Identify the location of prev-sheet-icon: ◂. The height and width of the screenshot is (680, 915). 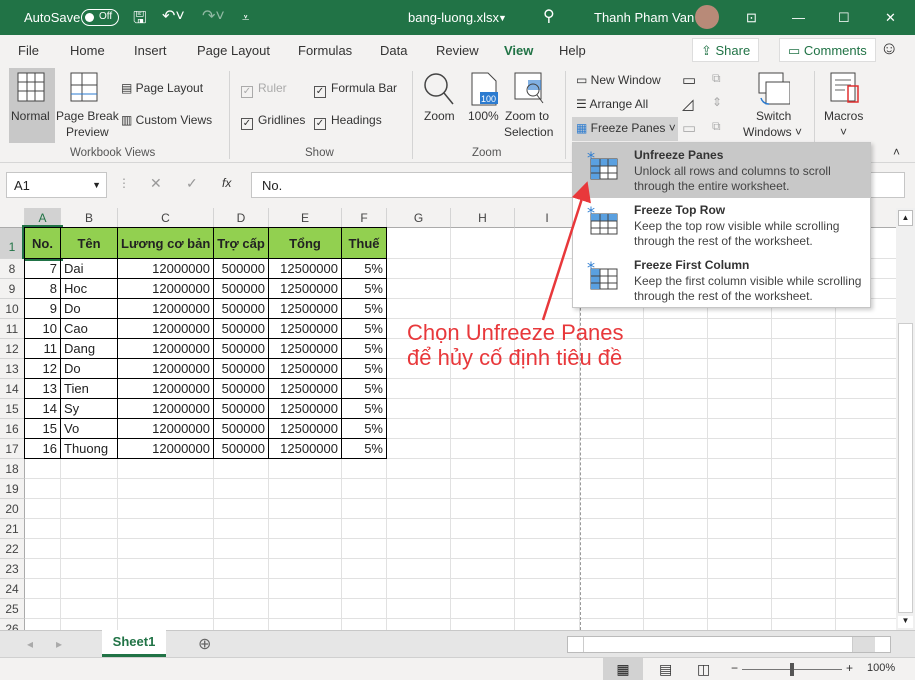
(30, 644).